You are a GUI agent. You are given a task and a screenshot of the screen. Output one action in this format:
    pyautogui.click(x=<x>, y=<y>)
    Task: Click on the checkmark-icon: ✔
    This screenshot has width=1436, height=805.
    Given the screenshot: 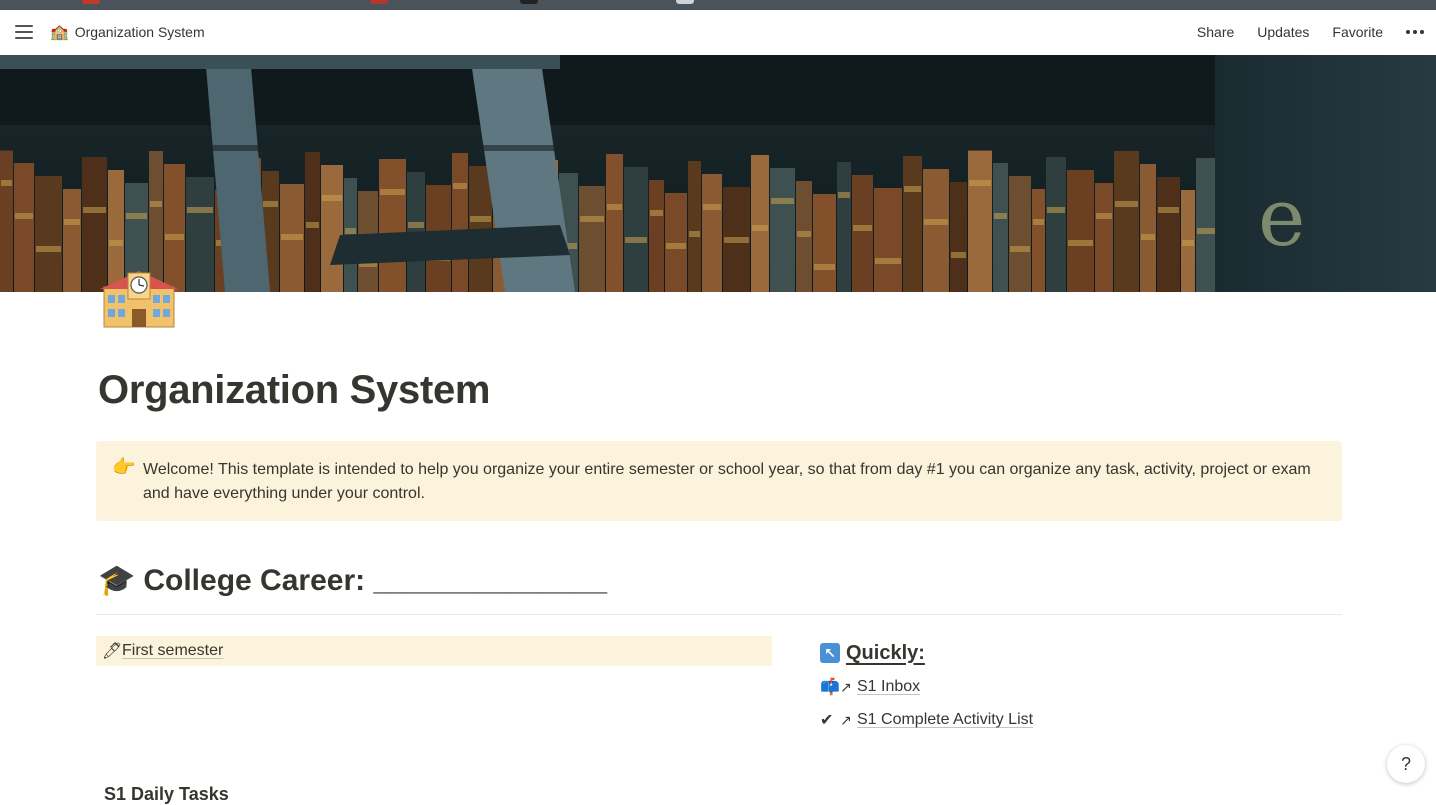 What is the action you would take?
    pyautogui.click(x=827, y=720)
    